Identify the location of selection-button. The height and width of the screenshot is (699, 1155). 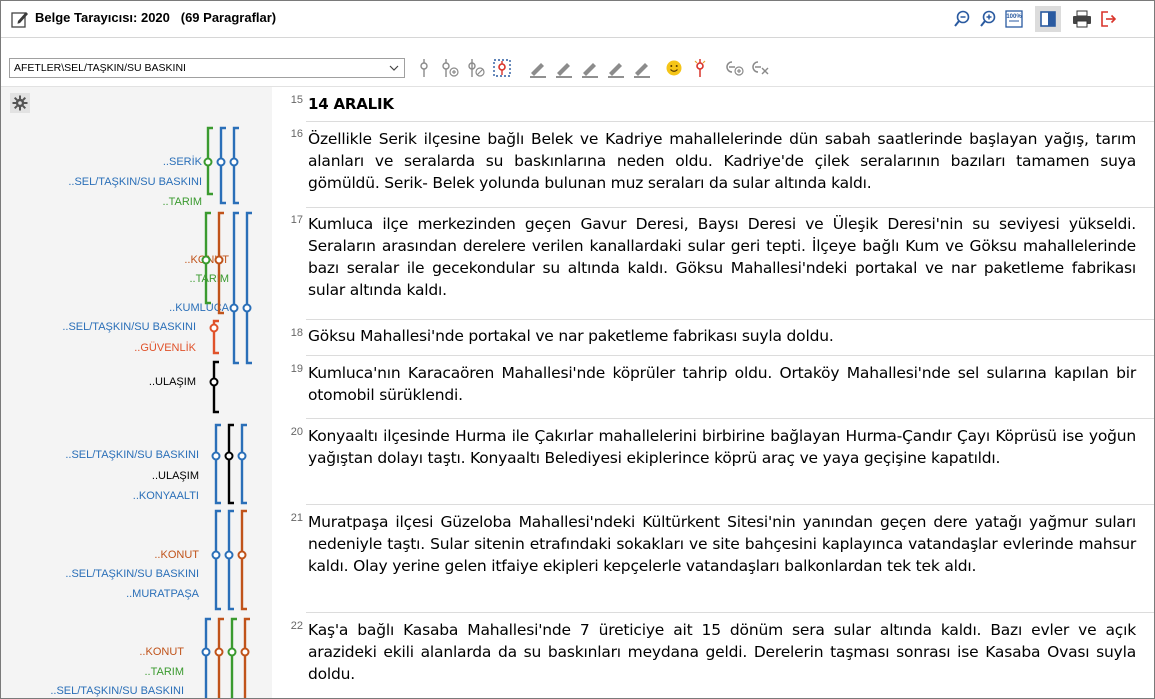
(502, 68).